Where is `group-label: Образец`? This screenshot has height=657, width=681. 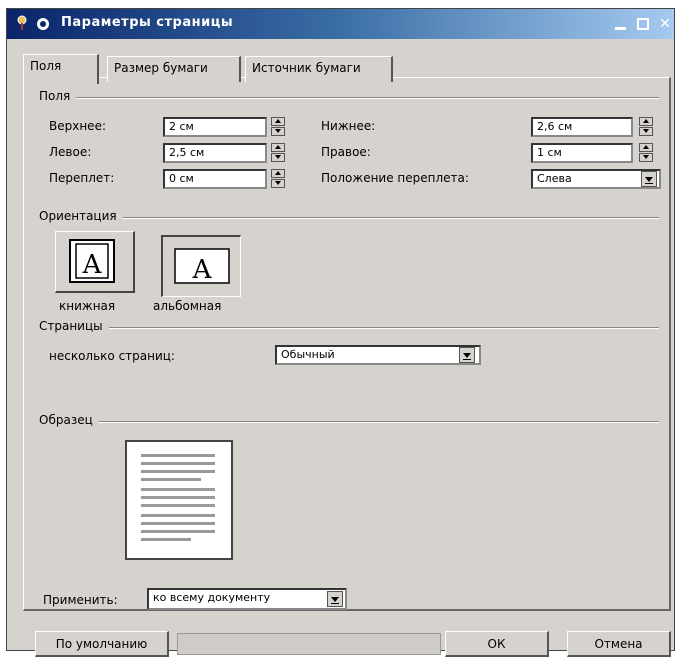
group-label: Образец is located at coordinates (69, 420).